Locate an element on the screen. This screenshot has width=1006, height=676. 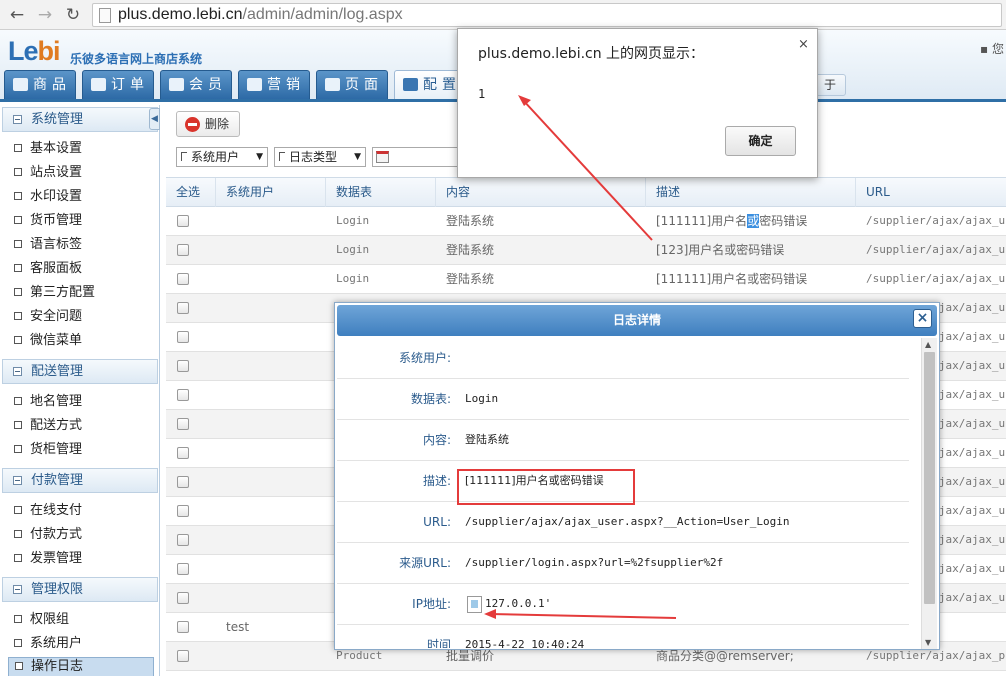
table-header: 全选 系统用户 数据表 内容 描述 URL is located at coordinates (586, 192).